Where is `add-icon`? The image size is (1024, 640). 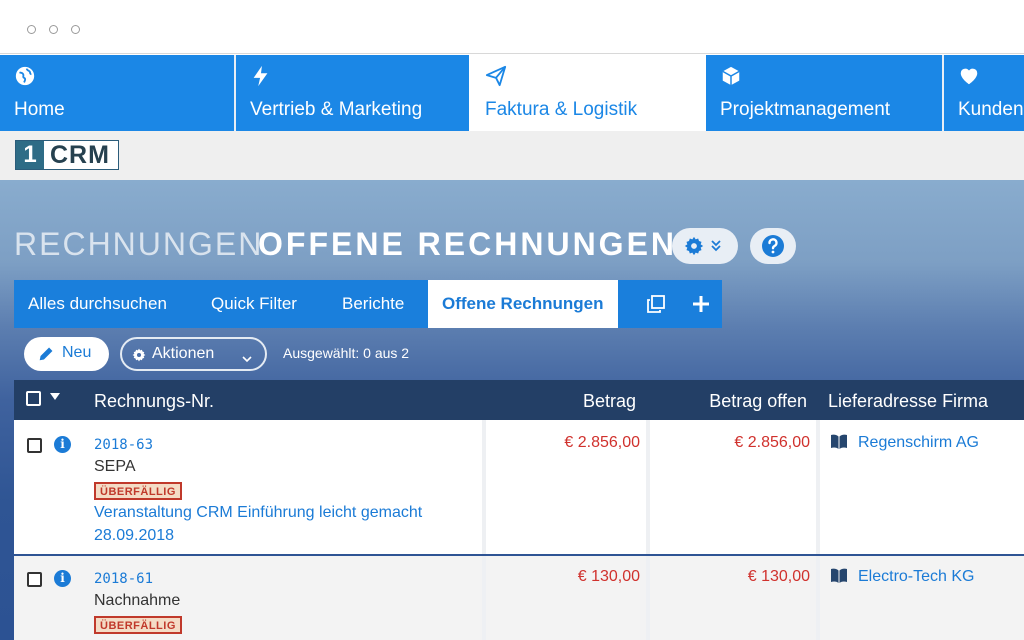
add-icon is located at coordinates (701, 304).